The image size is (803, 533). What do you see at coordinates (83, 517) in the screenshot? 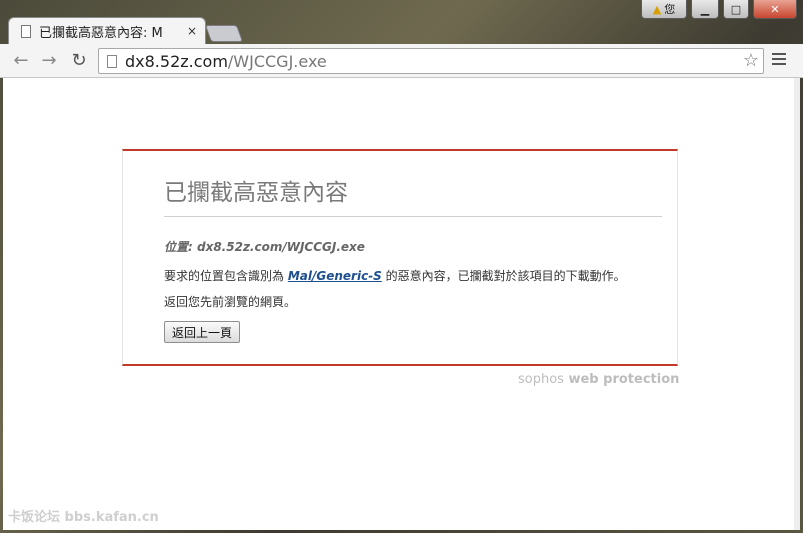
I see `watermark: 卡饭论坛 bbs.kafan.cn` at bounding box center [83, 517].